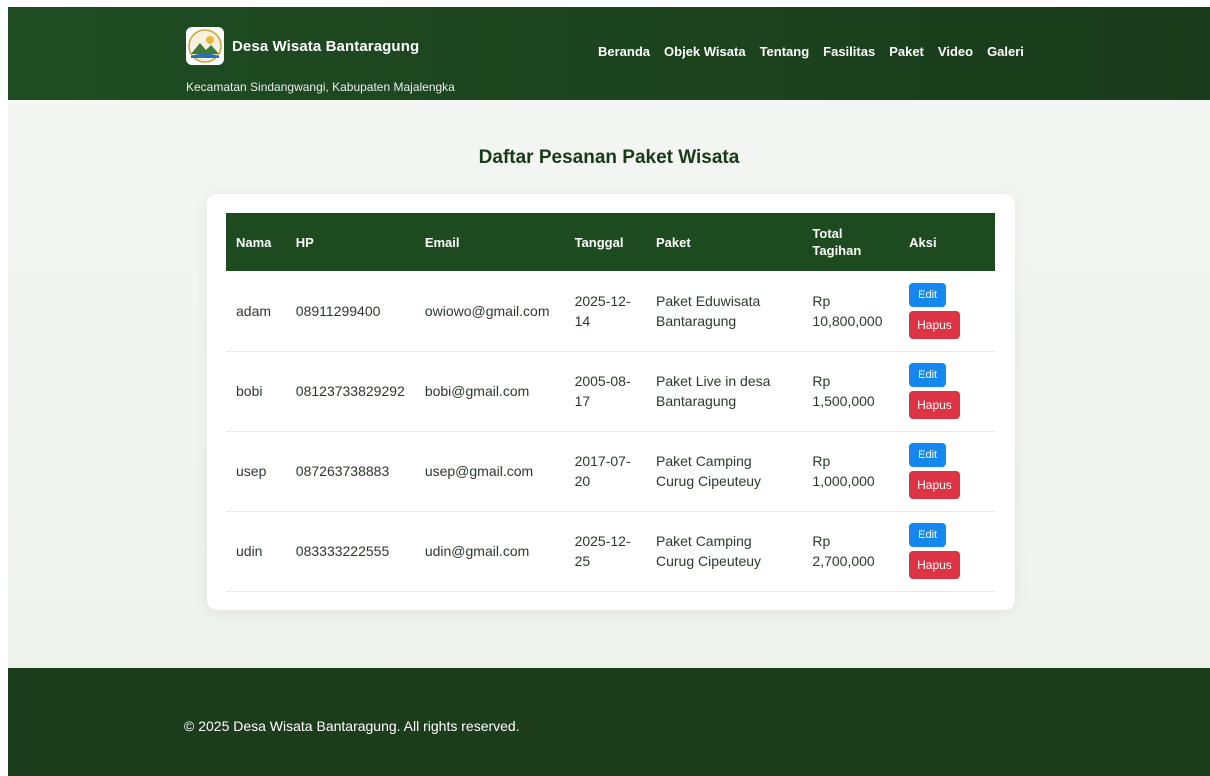 The width and height of the screenshot is (1210, 776). I want to click on cell-email: usep@gmail.com, so click(489, 471).